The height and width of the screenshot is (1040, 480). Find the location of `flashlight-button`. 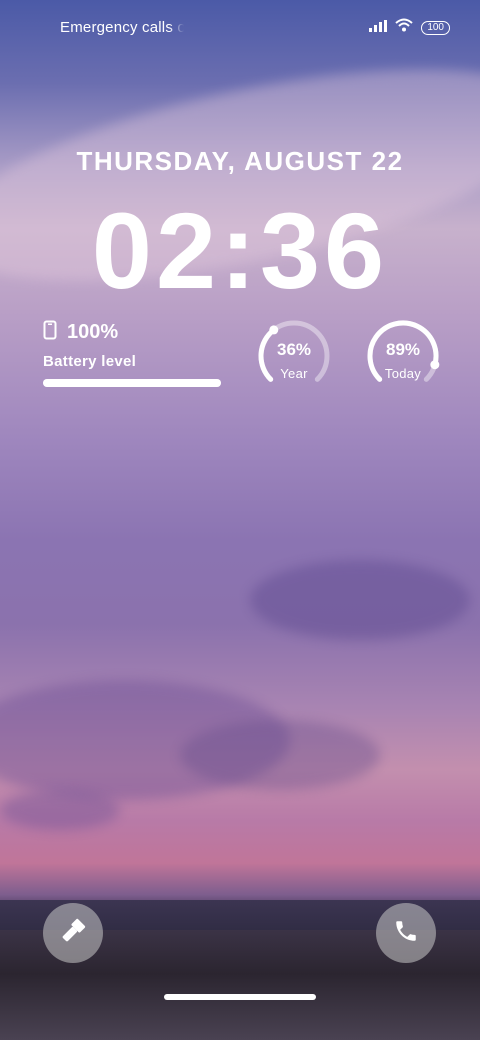

flashlight-button is located at coordinates (73, 933).